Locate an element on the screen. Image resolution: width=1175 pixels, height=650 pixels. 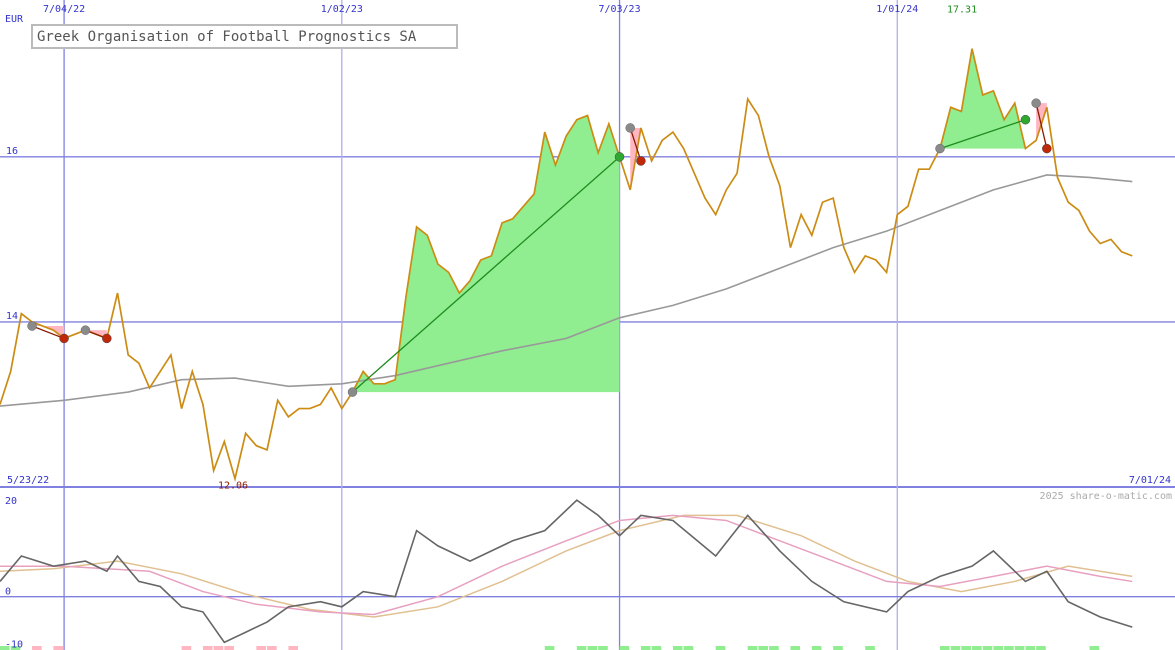
osc-tick-label-20: 20 is located at coordinates (11, 501).